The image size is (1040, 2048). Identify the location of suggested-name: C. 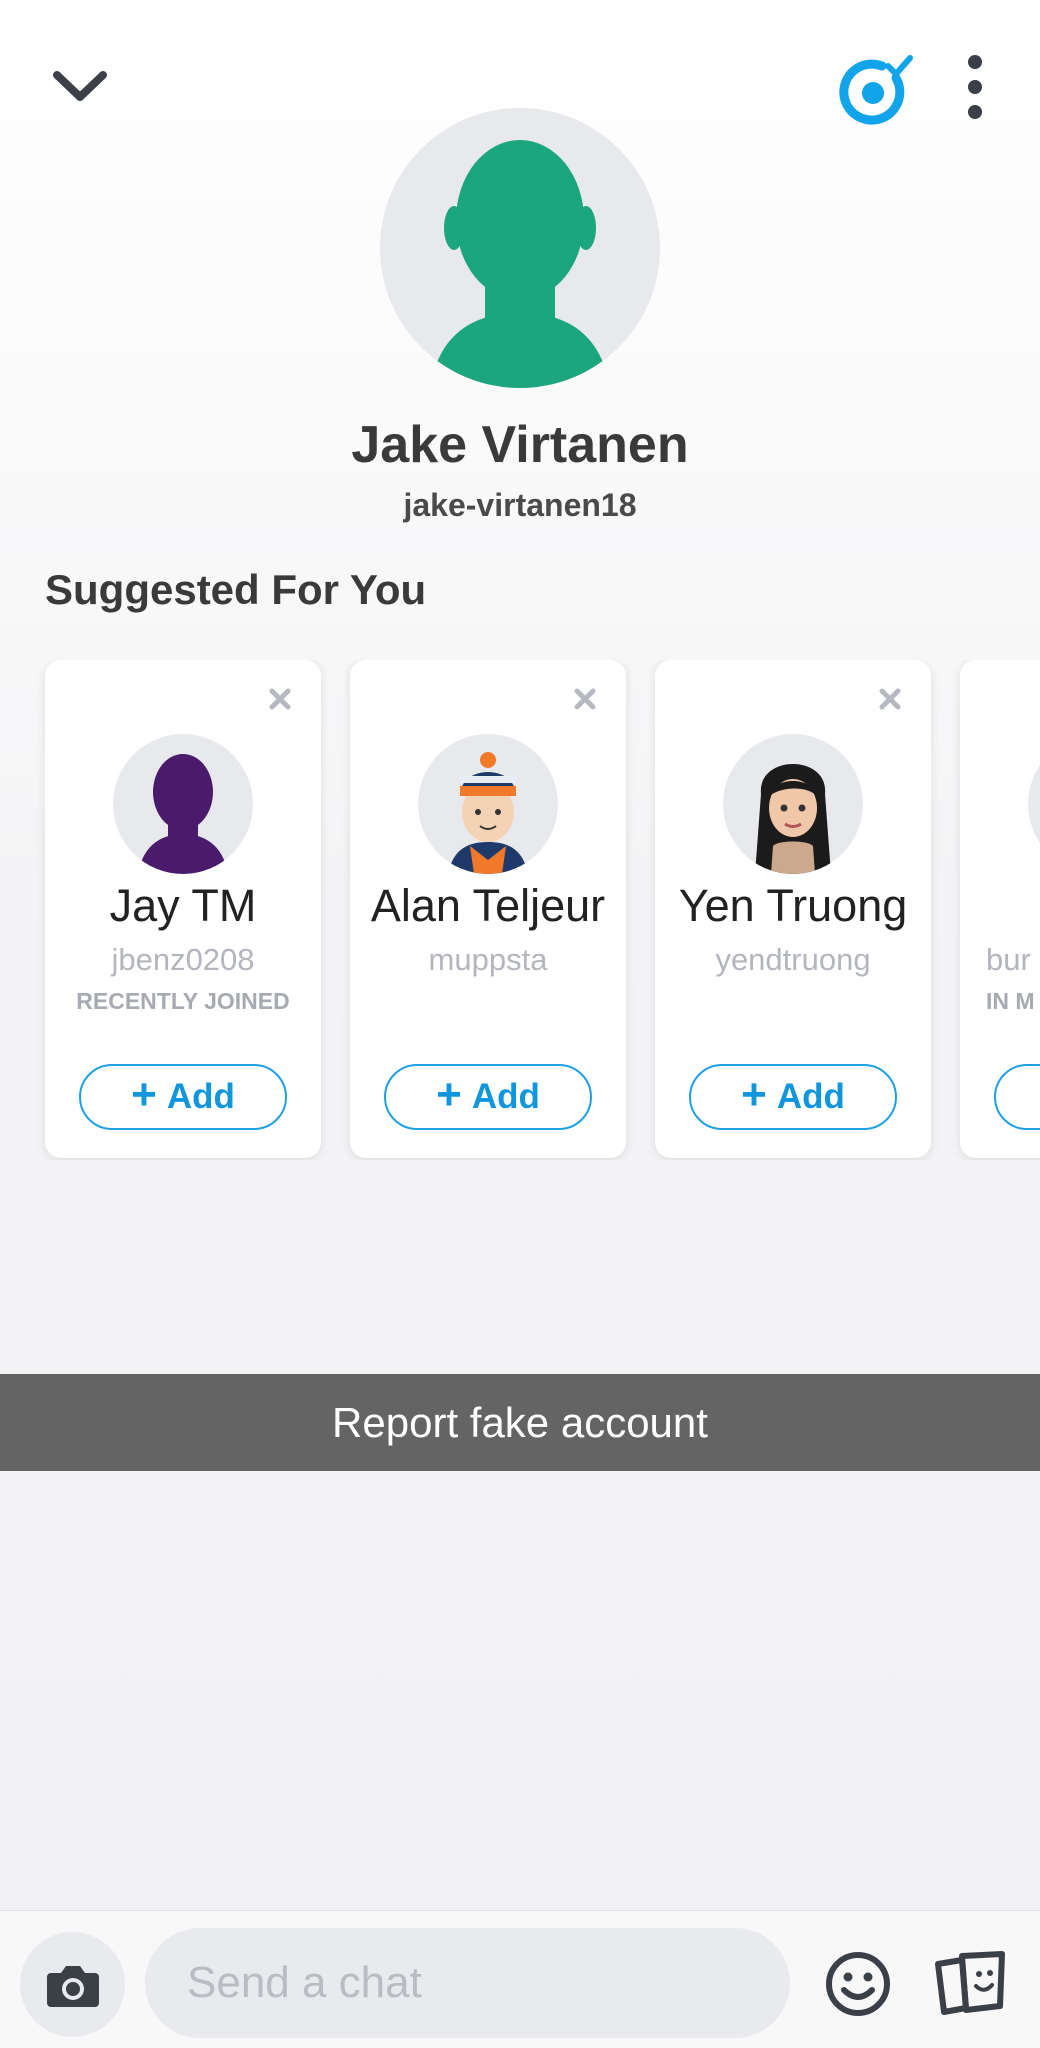
(995, 906).